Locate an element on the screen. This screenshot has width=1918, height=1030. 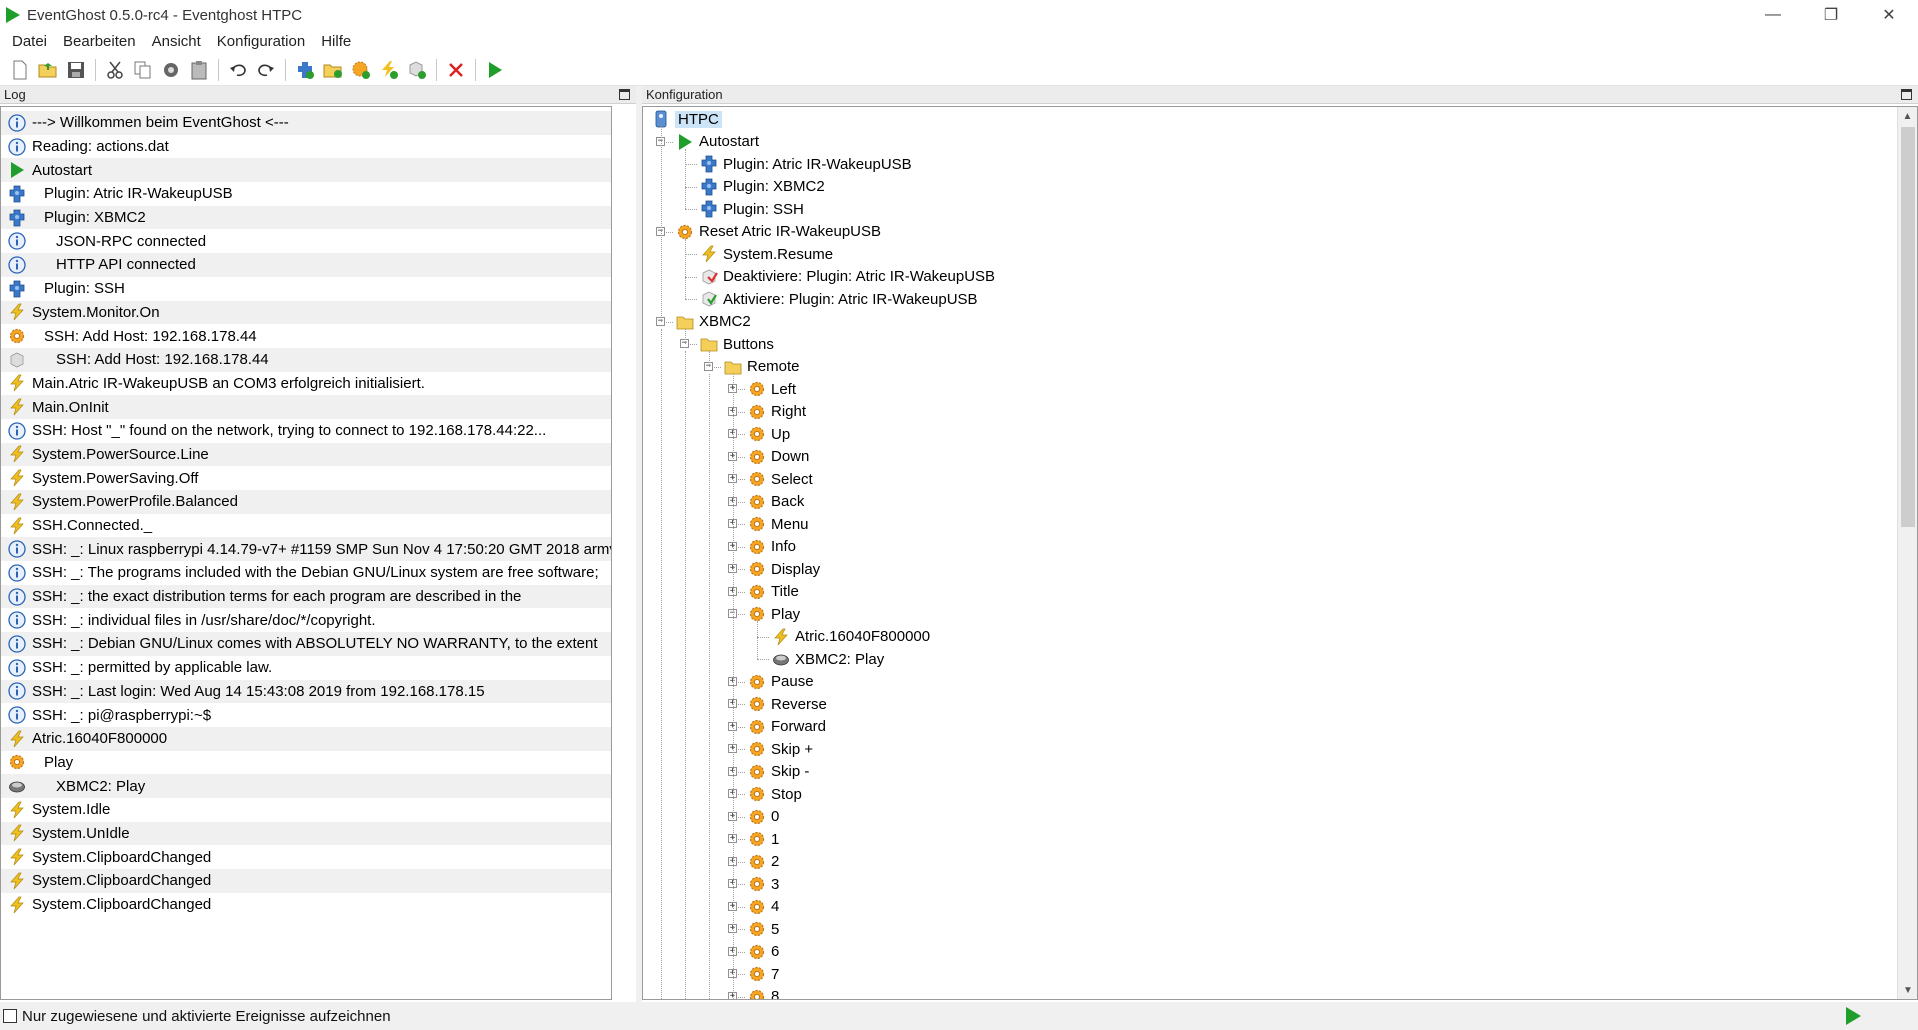
tree-node: 1 is located at coordinates (763, 839).